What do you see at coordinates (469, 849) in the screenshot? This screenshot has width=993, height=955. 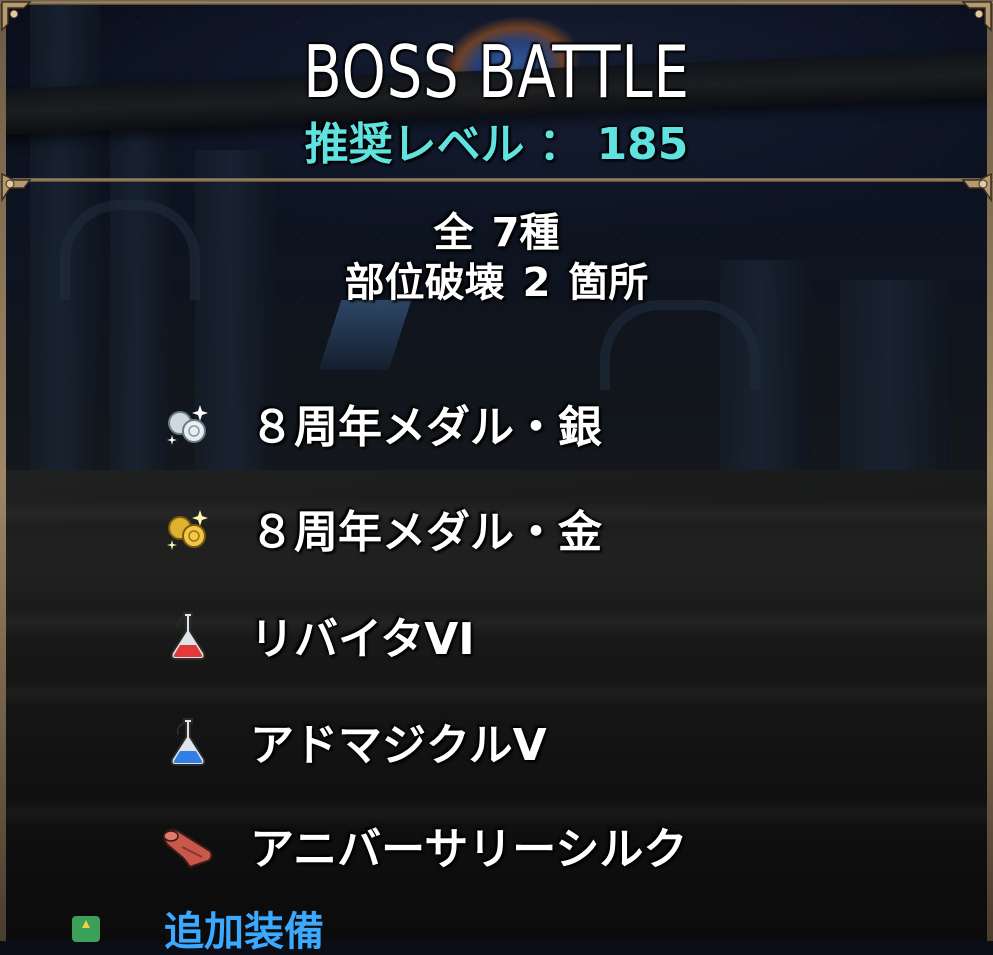 I see `reward-label: アニバーサリーシルク` at bounding box center [469, 849].